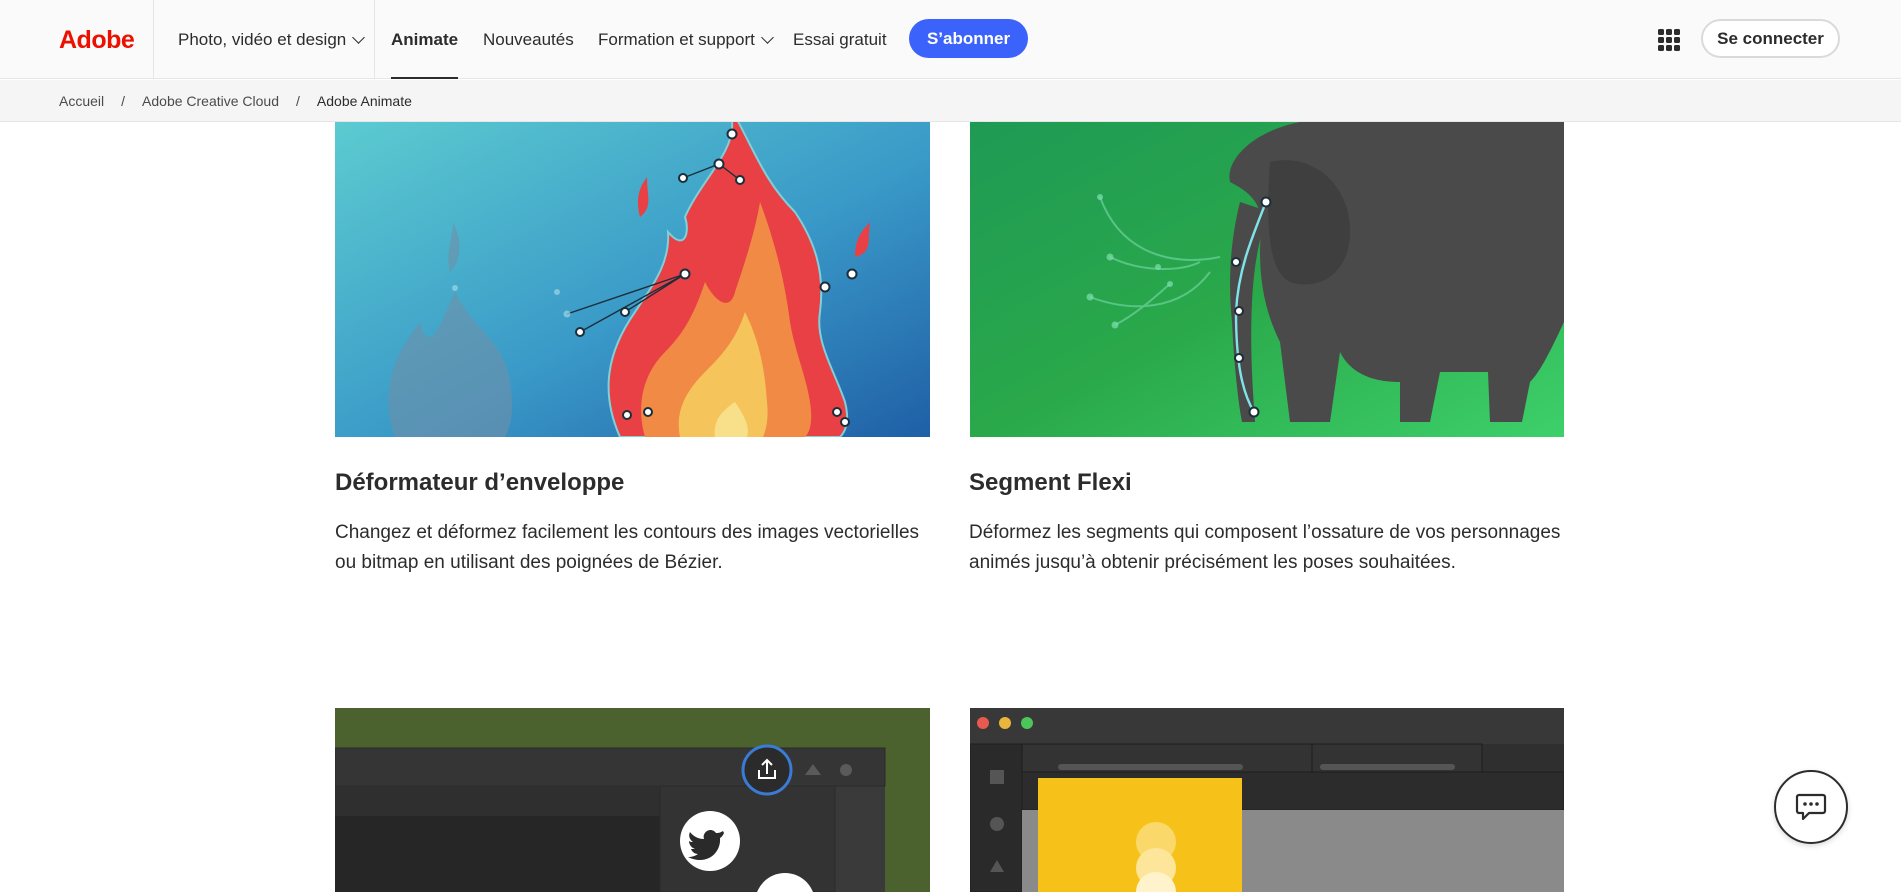 The width and height of the screenshot is (1901, 892). I want to click on nav-formation-support: Formation et support, so click(686, 39).